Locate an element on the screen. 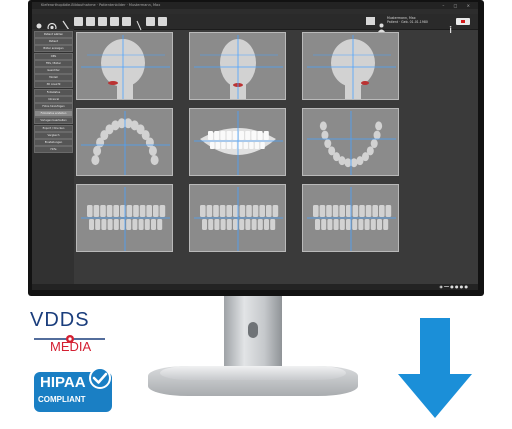 This screenshot has width=512, height=429. layout-grid-icon is located at coordinates (78, 21).